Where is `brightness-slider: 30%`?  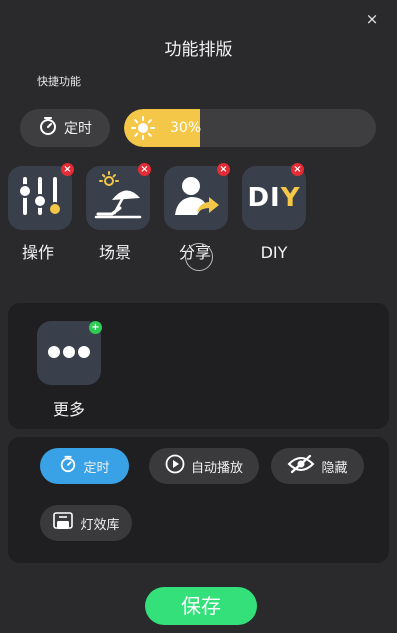 brightness-slider: 30% is located at coordinates (250, 128).